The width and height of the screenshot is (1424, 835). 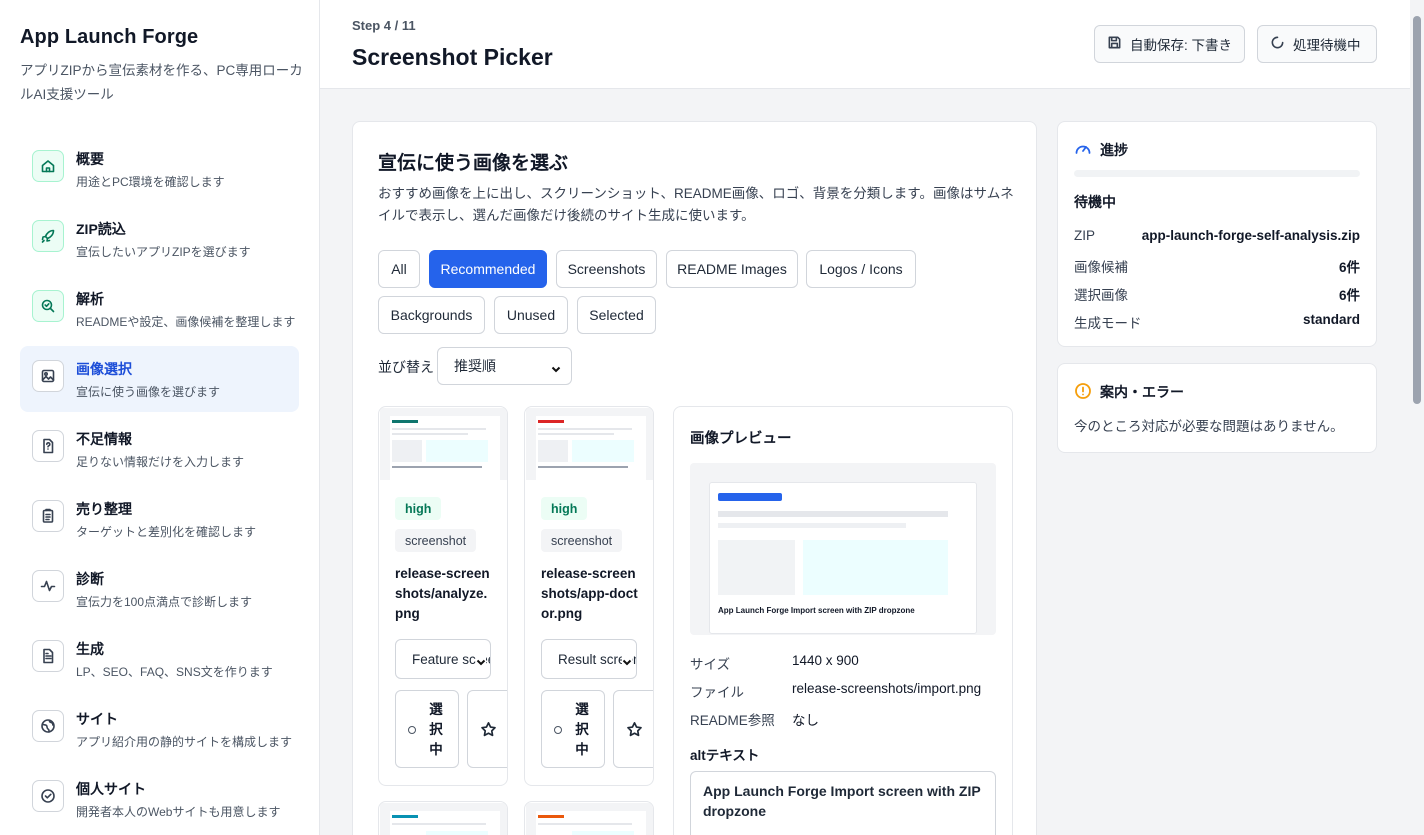 What do you see at coordinates (1250, 235) in the screenshot?
I see `zip-value: app-launch-forge-self-analysis.zip` at bounding box center [1250, 235].